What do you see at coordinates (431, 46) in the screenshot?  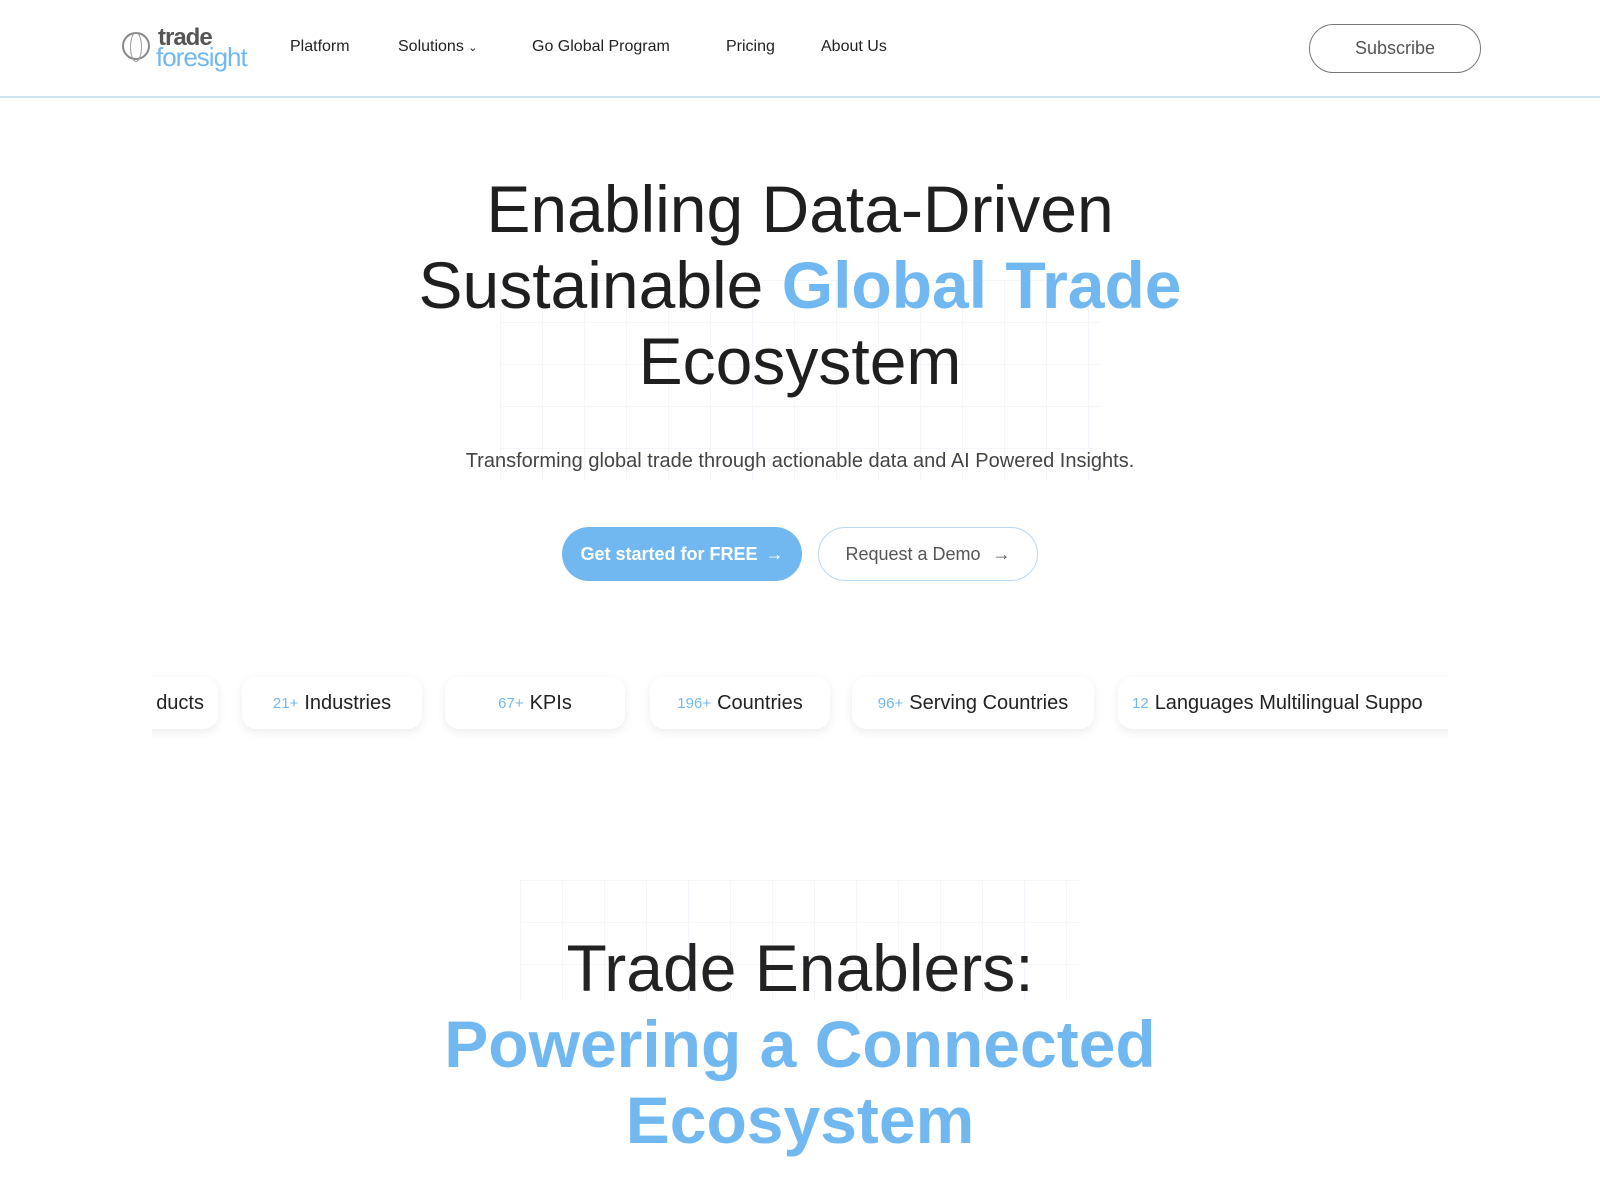 I see `nav-solutions-label: Solutions` at bounding box center [431, 46].